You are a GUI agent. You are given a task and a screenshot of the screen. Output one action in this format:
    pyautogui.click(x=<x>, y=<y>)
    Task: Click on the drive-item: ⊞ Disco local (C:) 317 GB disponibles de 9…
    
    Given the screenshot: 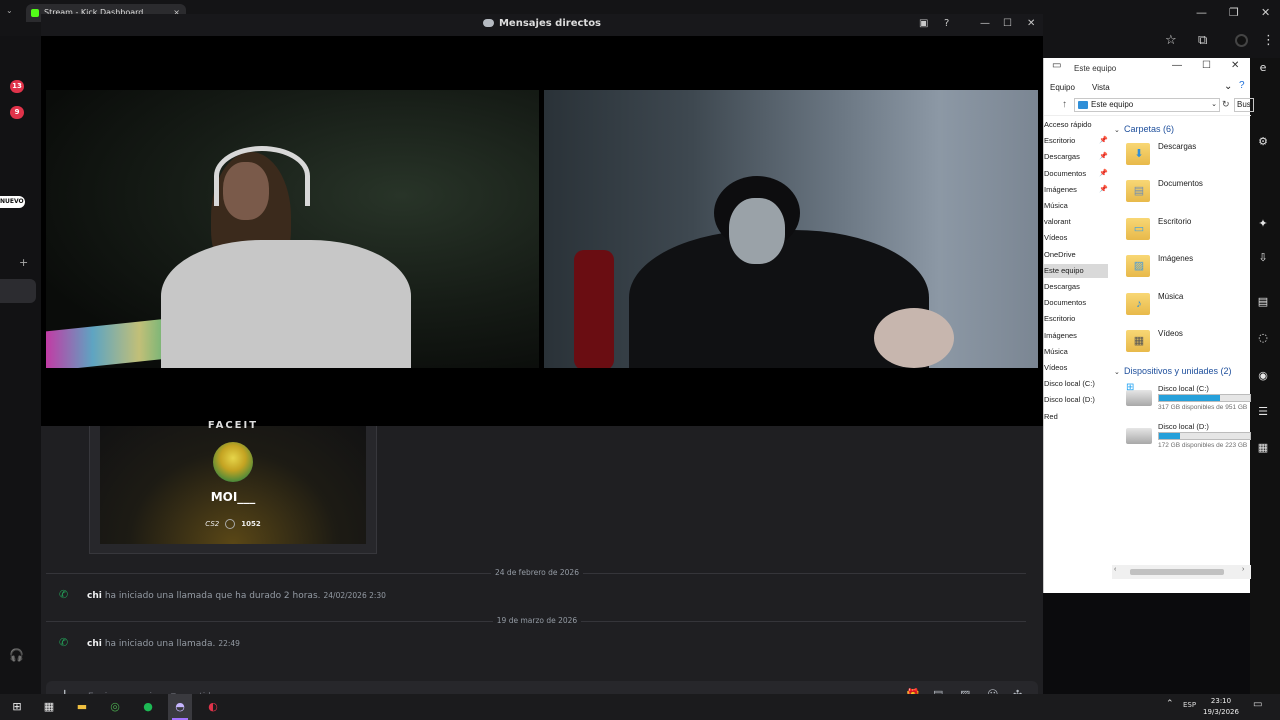 What is the action you would take?
    pyautogui.click(x=1188, y=401)
    